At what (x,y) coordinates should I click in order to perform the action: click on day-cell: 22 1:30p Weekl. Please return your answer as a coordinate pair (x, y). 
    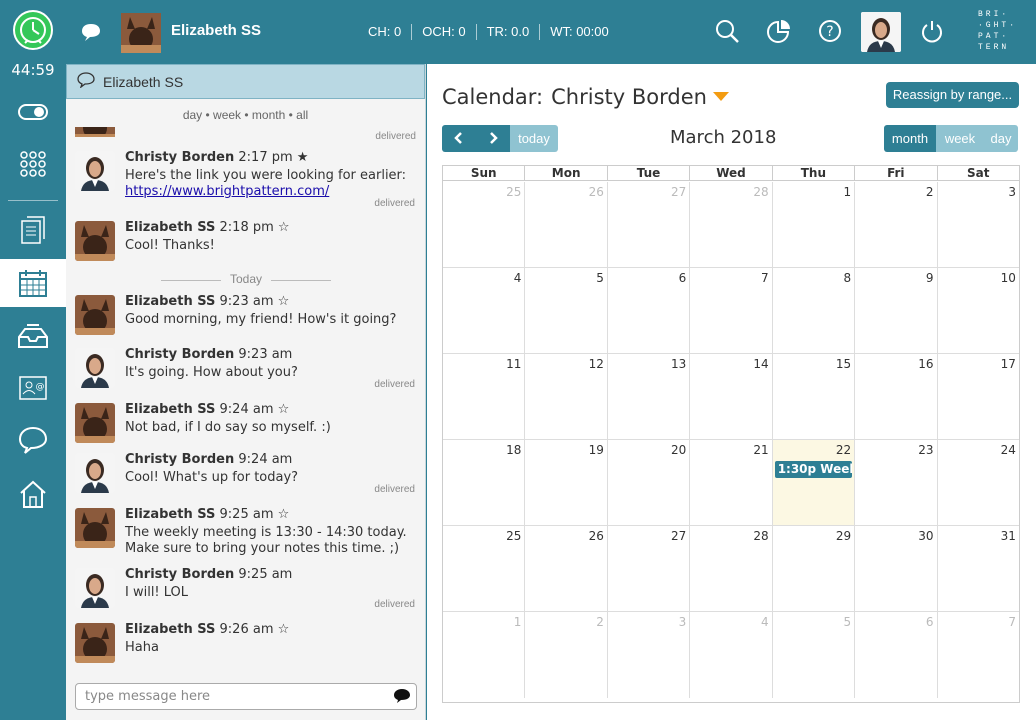
    Looking at the image, I should click on (814, 482).